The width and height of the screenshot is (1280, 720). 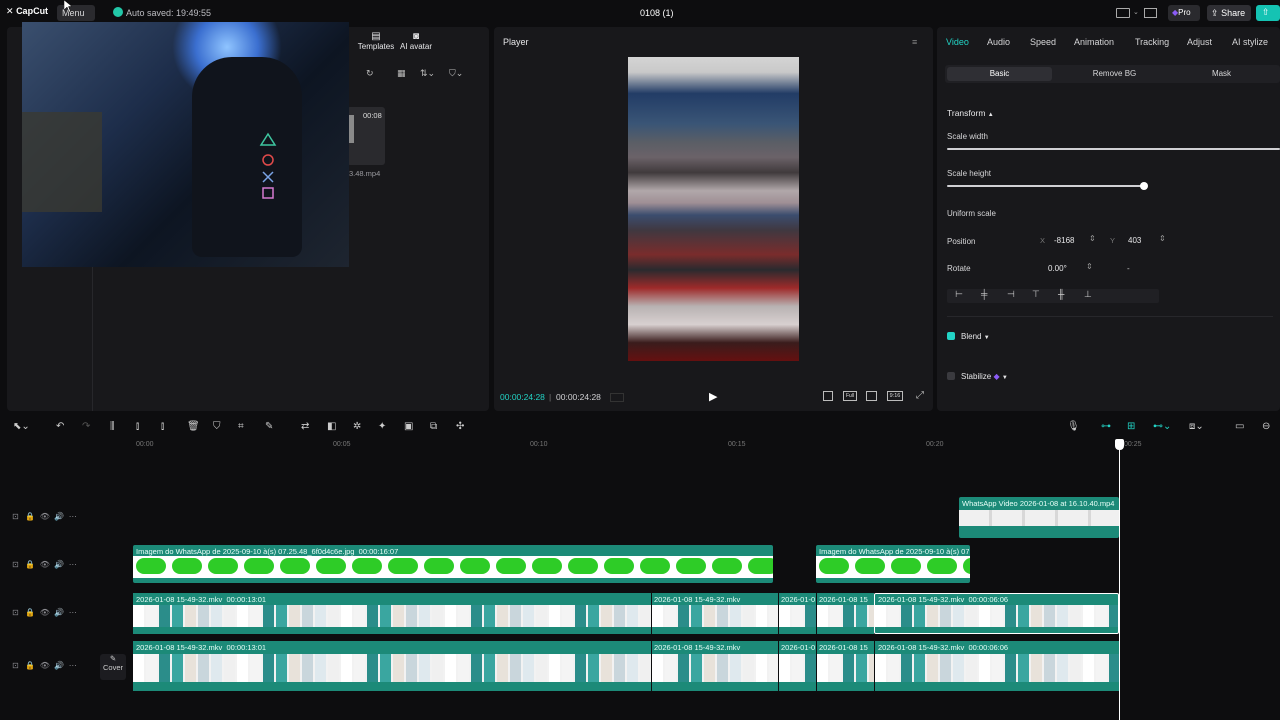 I want to click on redo-icon: ↷, so click(x=86, y=426).